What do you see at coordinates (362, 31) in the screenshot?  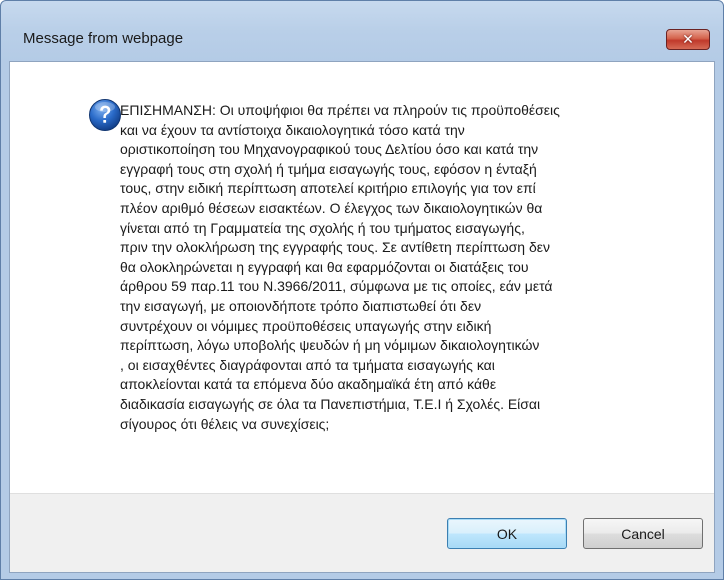 I see `title-bar: Message from webpage ✕` at bounding box center [362, 31].